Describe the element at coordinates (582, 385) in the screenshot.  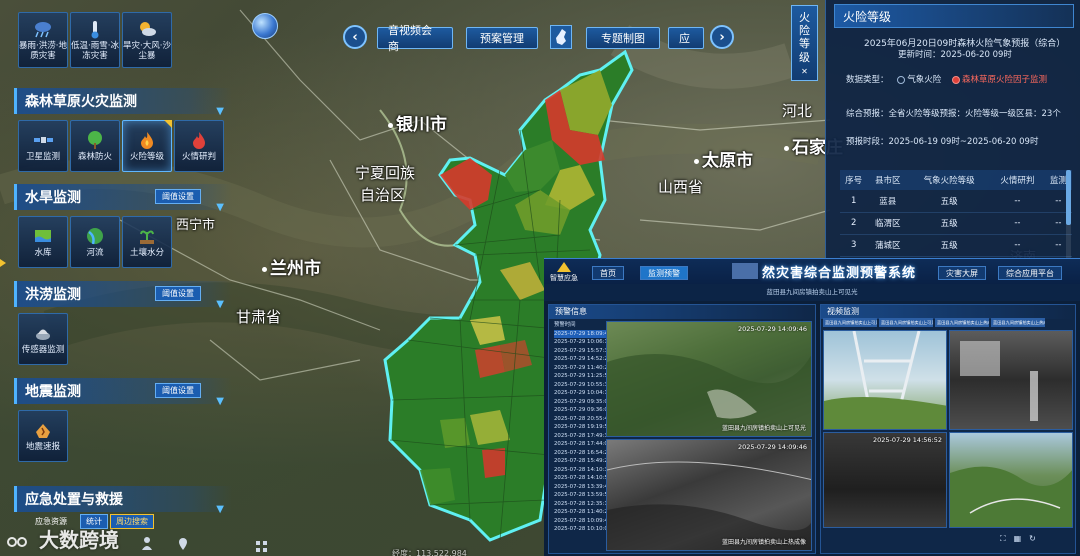
I see `list-item: 2025-07-29 10:55:38` at that location.